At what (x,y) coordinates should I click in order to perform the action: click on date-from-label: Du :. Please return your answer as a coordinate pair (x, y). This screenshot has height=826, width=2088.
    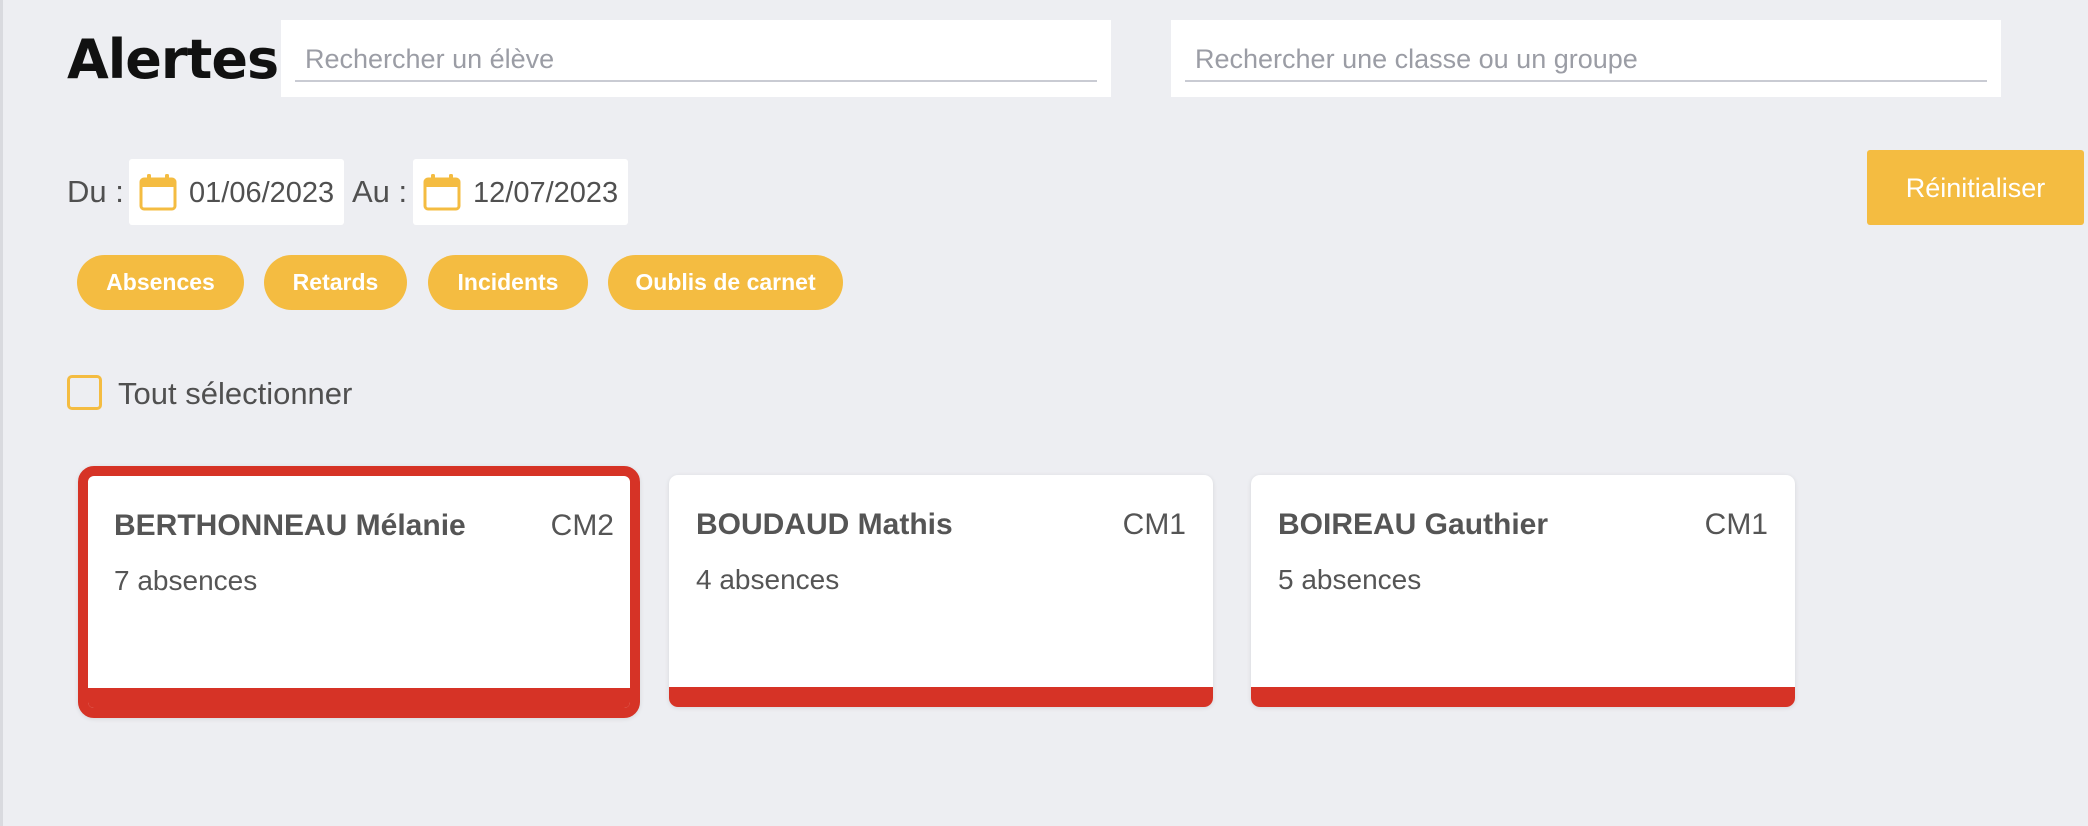
    Looking at the image, I should click on (95, 191).